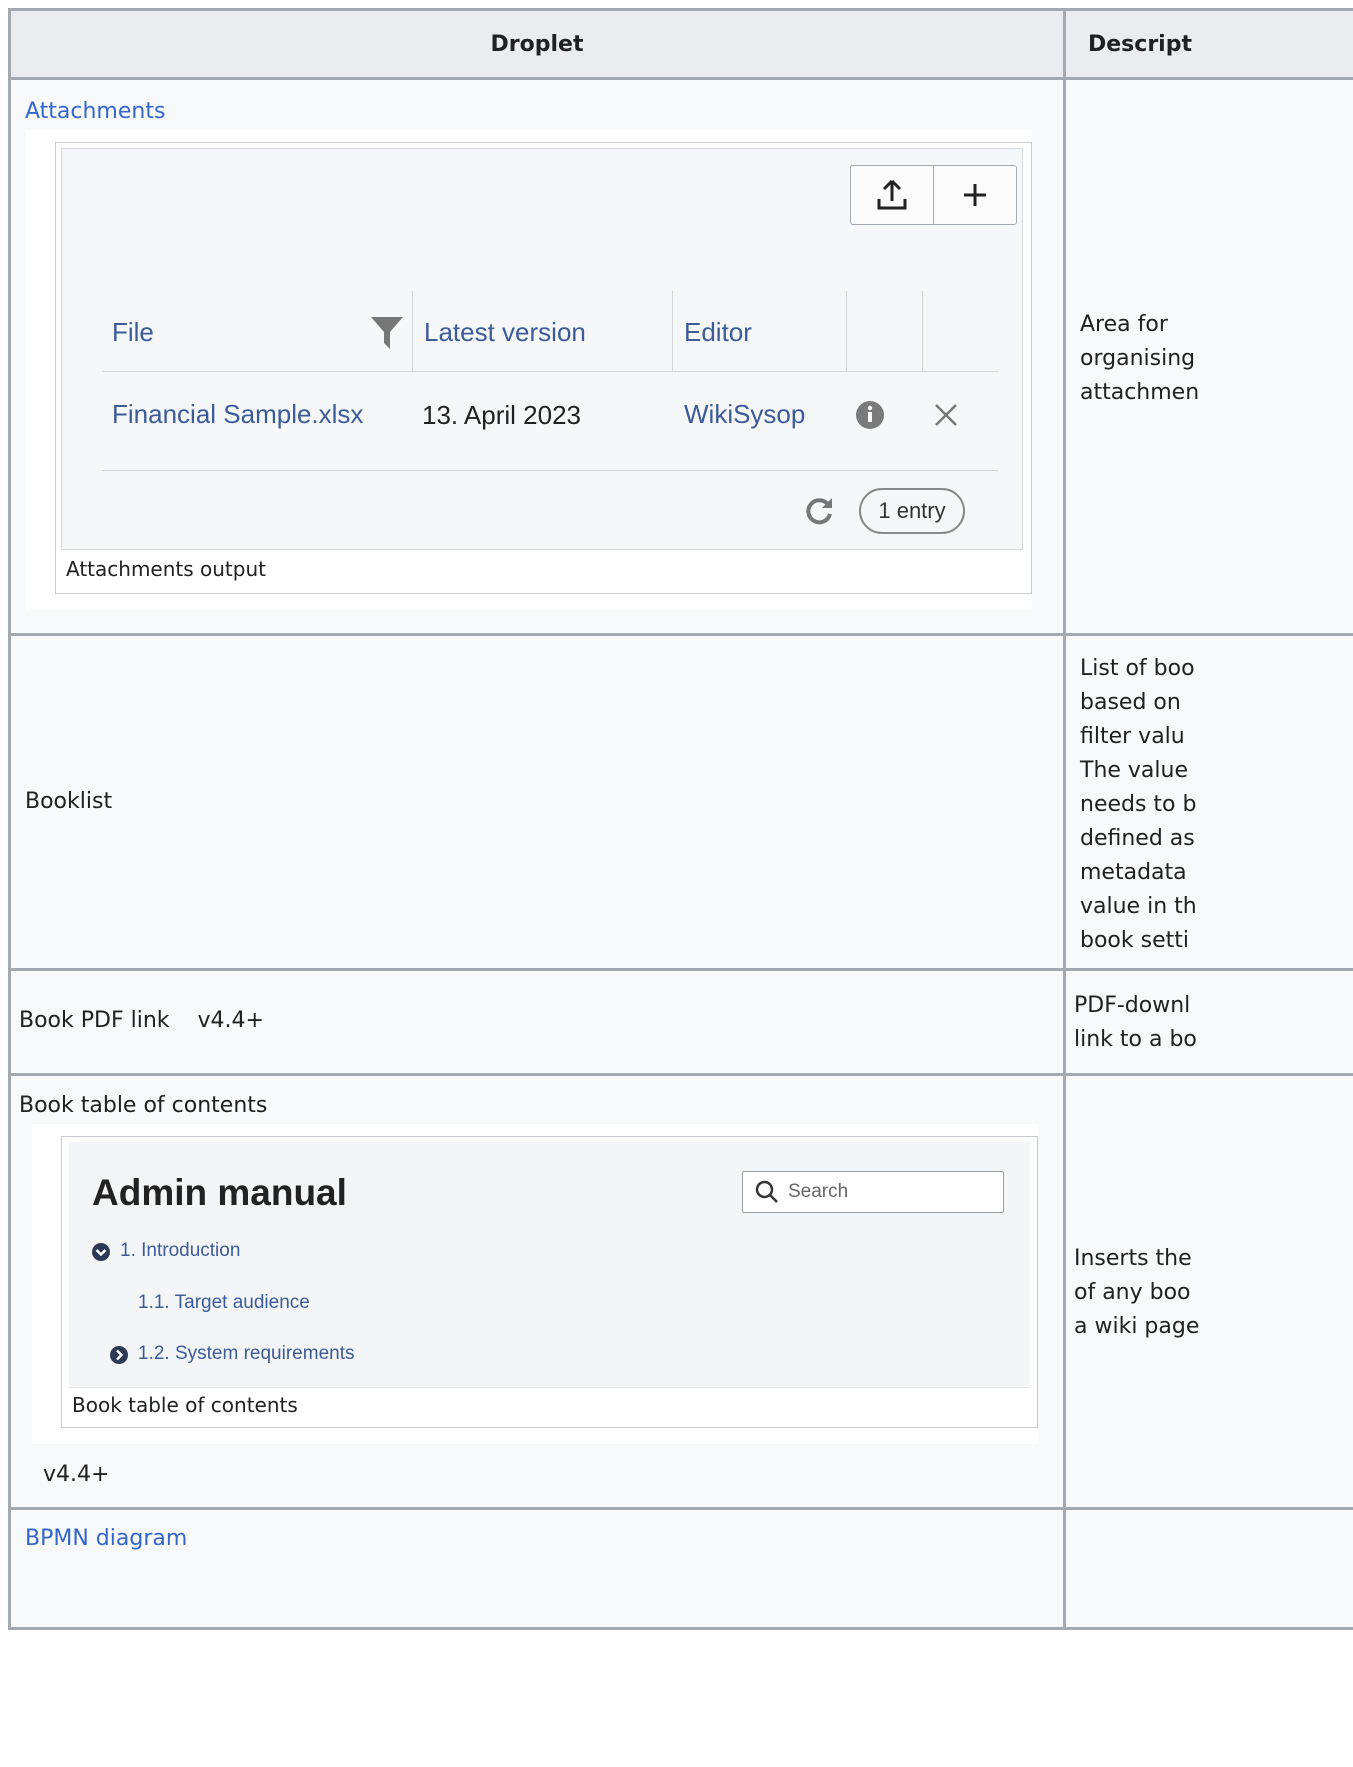 The width and height of the screenshot is (1353, 1767). What do you see at coordinates (180, 1251) in the screenshot?
I see `toc-item-introduction: 1. Introduction` at bounding box center [180, 1251].